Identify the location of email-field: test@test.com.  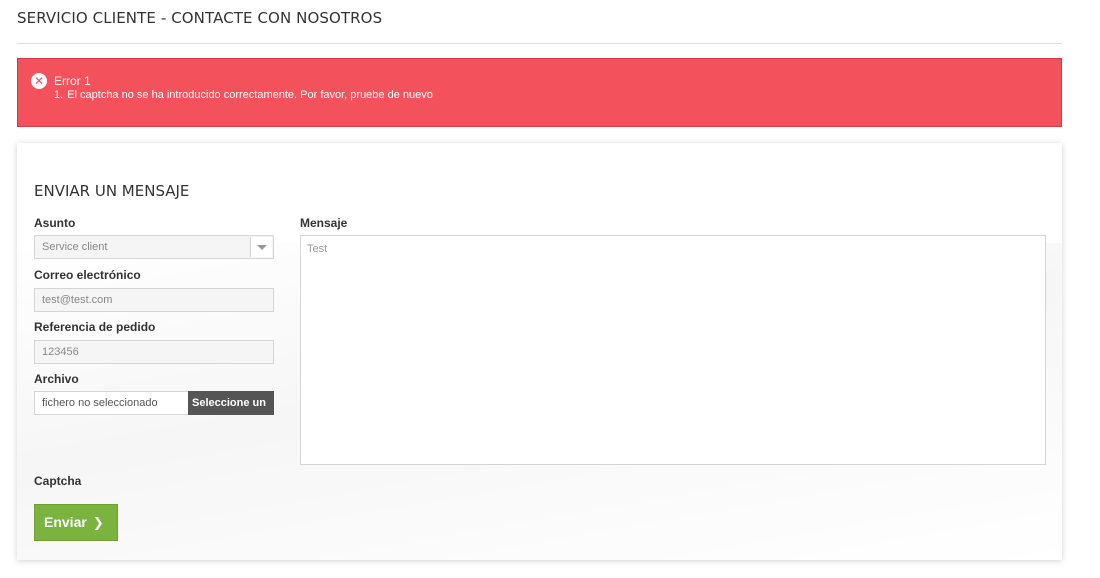
(154, 300).